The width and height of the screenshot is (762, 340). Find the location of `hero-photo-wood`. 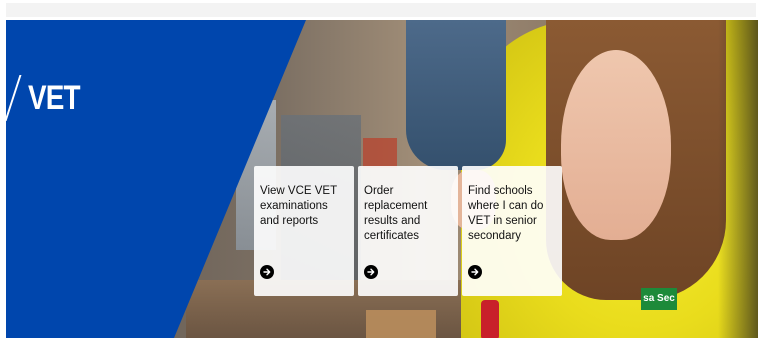

hero-photo-wood is located at coordinates (401, 324).